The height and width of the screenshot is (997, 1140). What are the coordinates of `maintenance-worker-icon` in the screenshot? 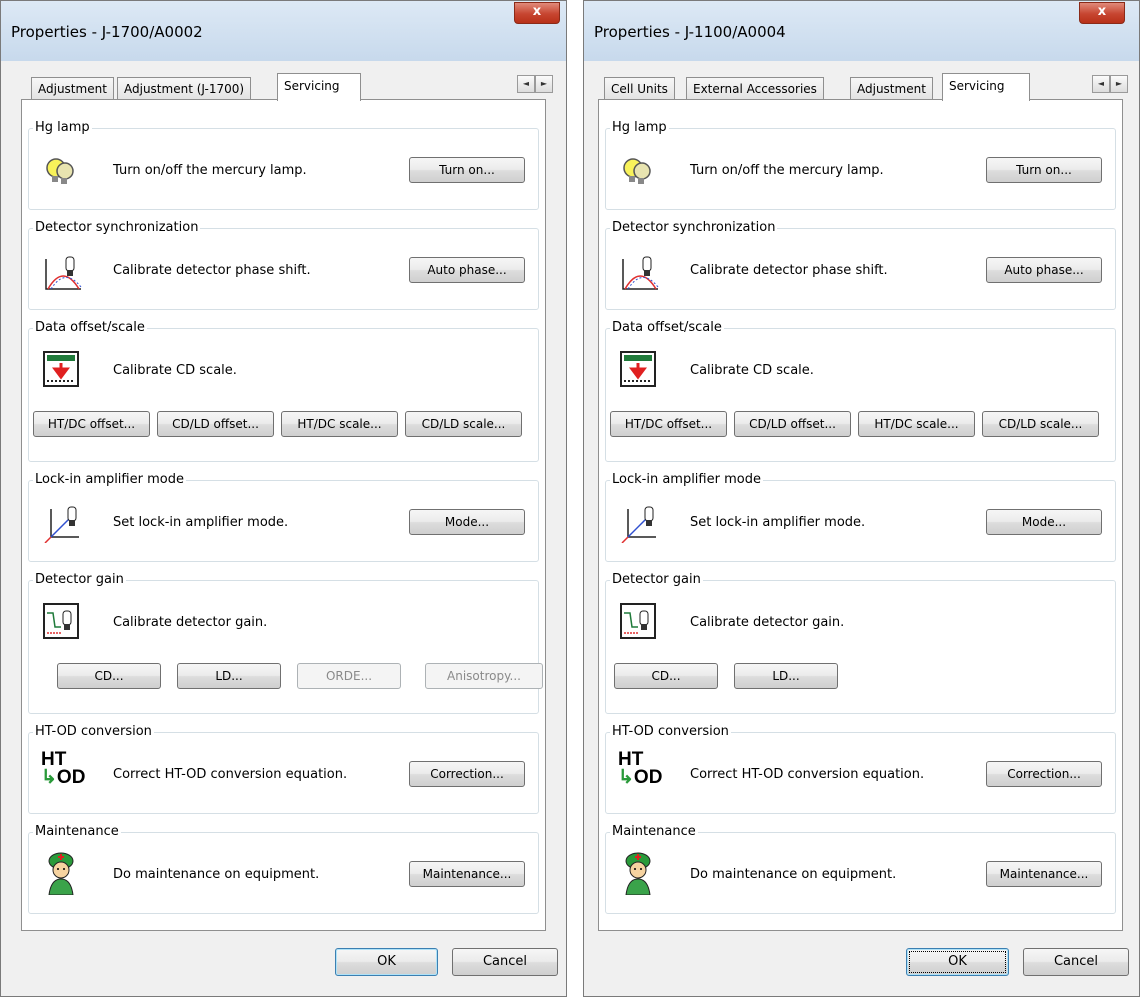 It's located at (61, 873).